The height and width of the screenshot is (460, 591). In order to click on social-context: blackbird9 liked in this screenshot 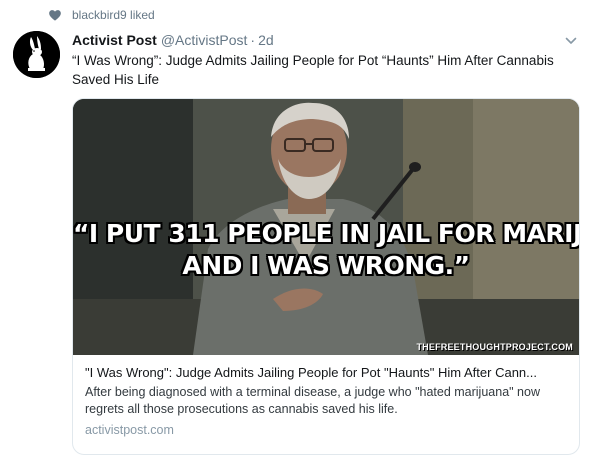, I will do `click(101, 15)`.